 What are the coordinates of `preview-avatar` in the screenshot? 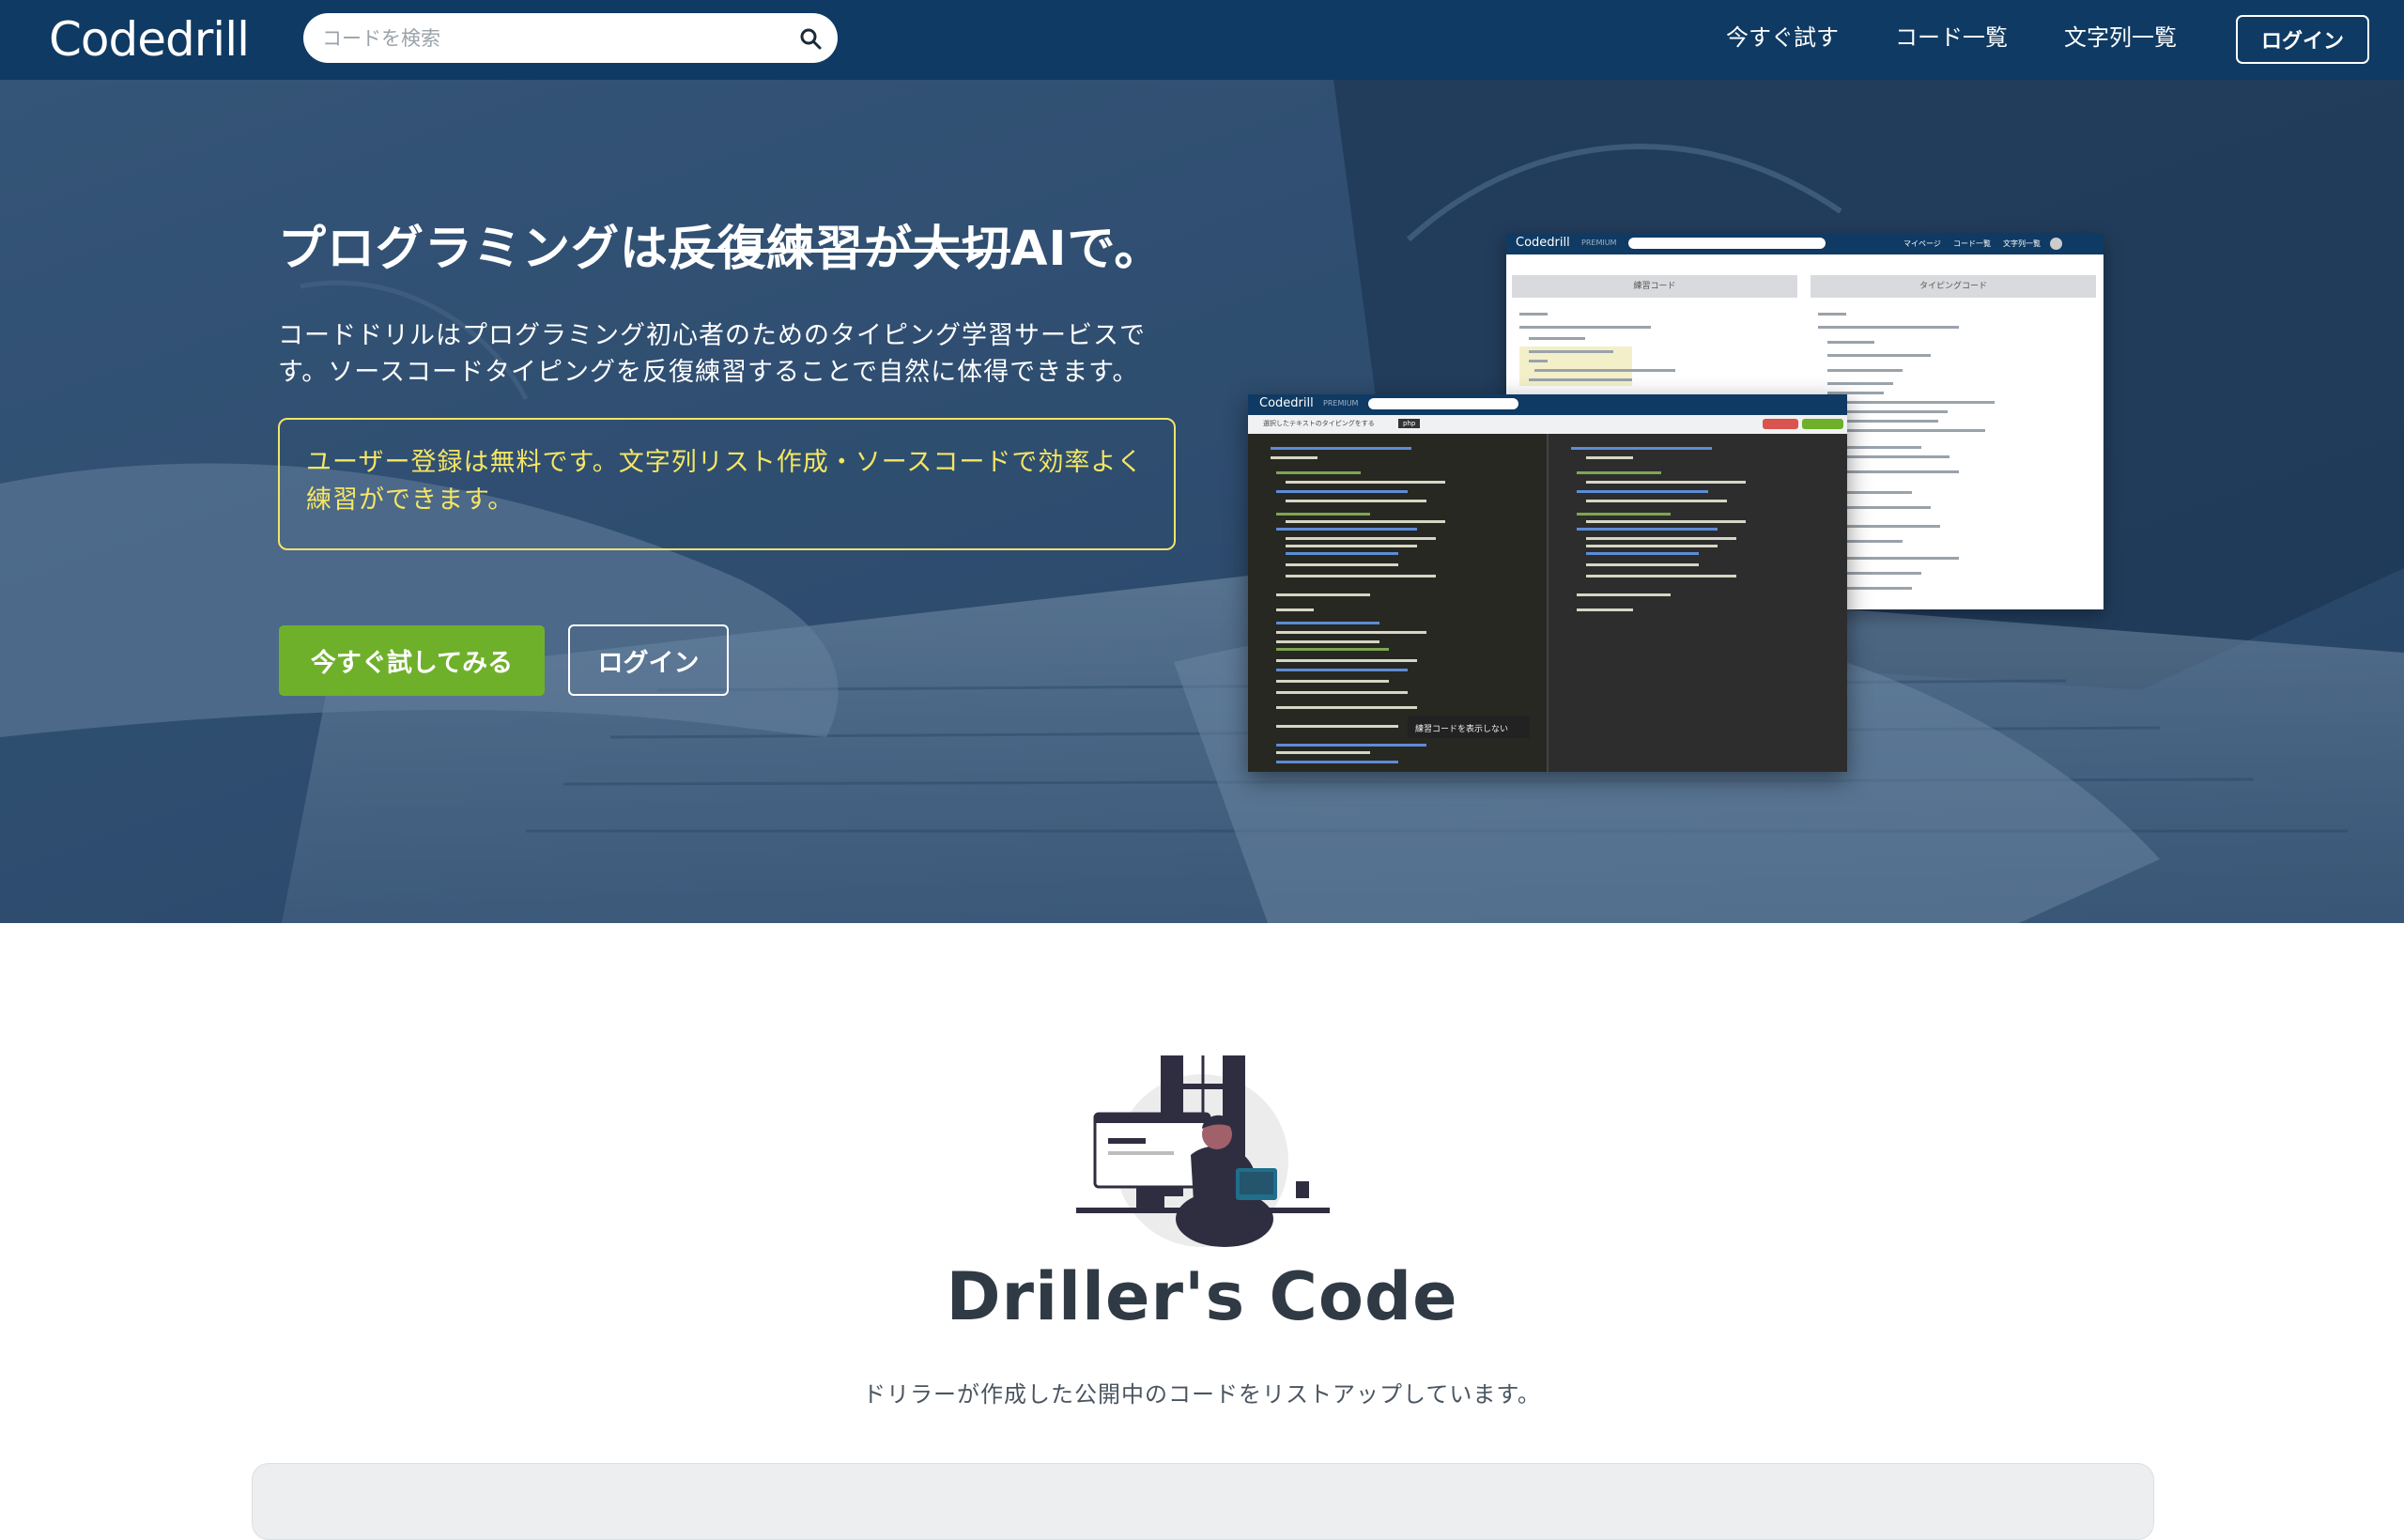 It's located at (2056, 244).